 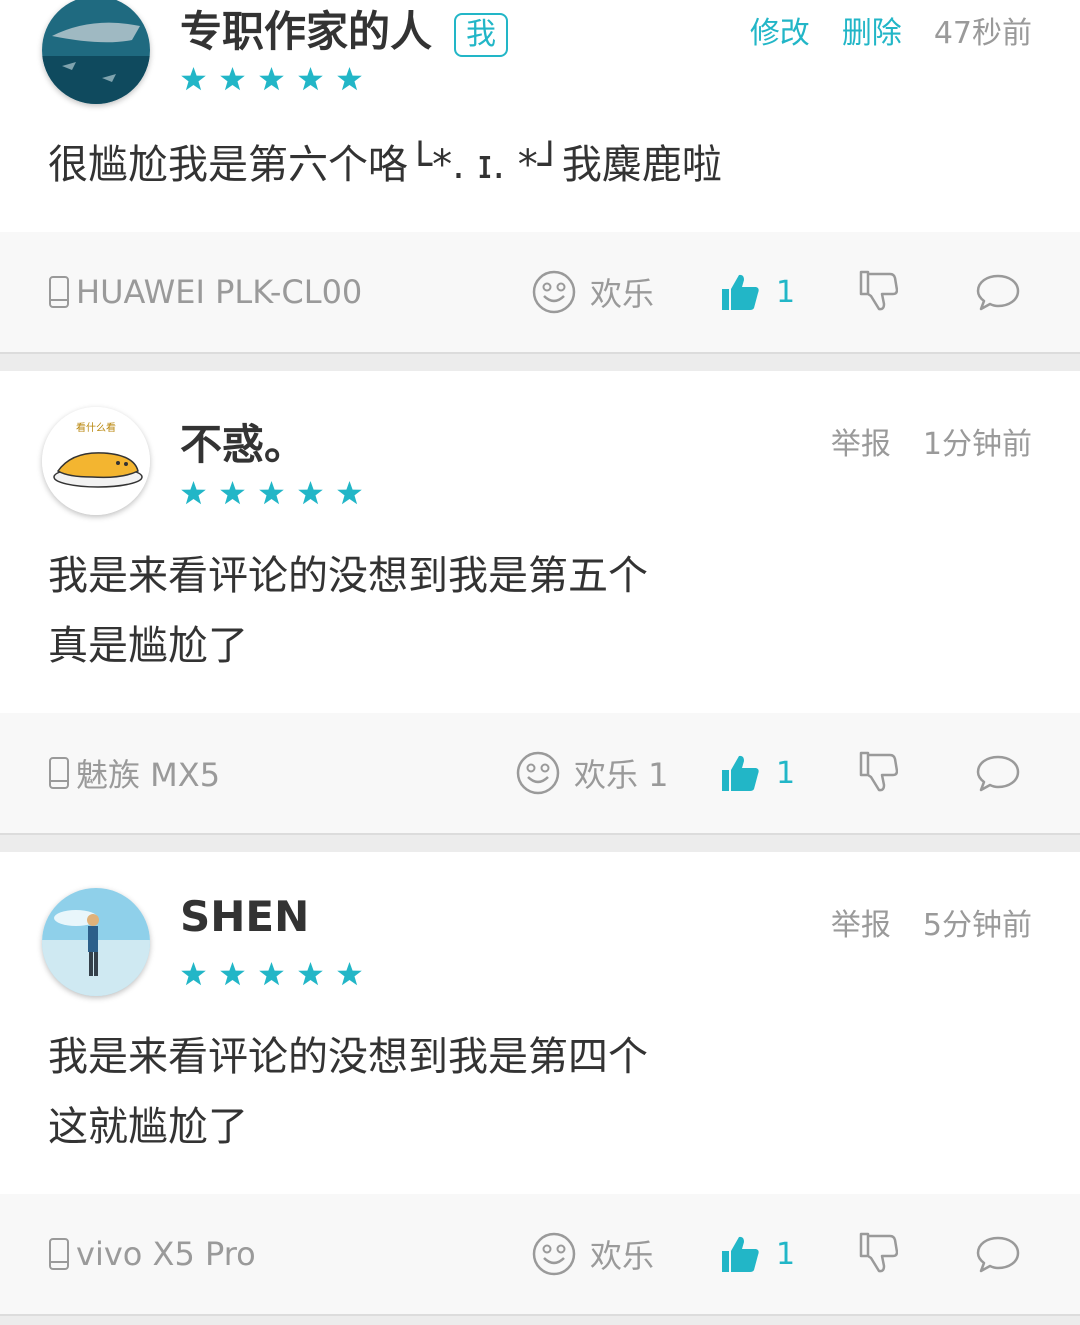 I want to click on device-info: HUAWEI PLK-CL00, so click(x=205, y=292).